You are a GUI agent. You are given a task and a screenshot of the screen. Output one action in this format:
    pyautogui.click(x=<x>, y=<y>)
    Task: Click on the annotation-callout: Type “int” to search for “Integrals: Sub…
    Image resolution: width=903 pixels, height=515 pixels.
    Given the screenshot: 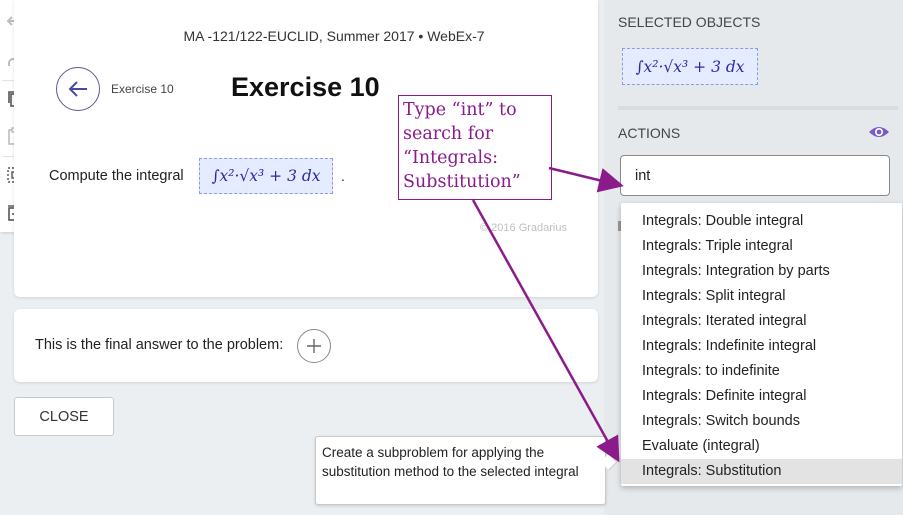 What is the action you would take?
    pyautogui.click(x=475, y=147)
    